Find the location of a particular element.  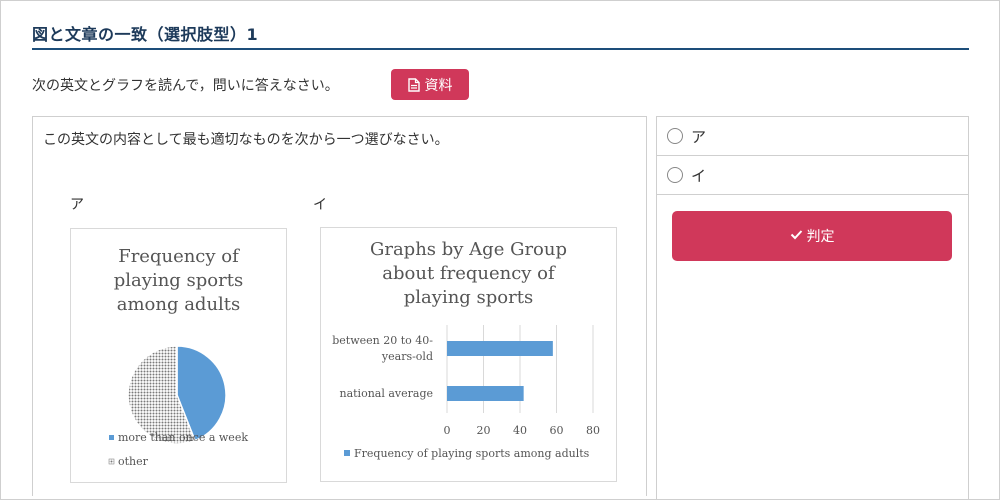

choice-a-label: ア is located at coordinates (699, 136).